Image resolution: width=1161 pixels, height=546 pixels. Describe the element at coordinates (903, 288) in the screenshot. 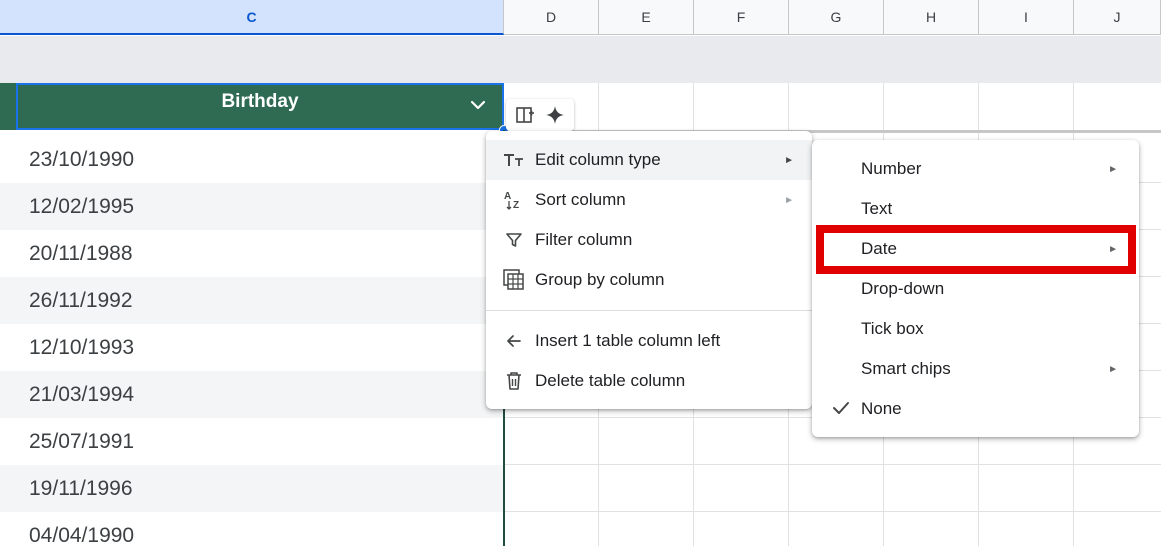

I see `submenu-item-label: Drop-down` at that location.